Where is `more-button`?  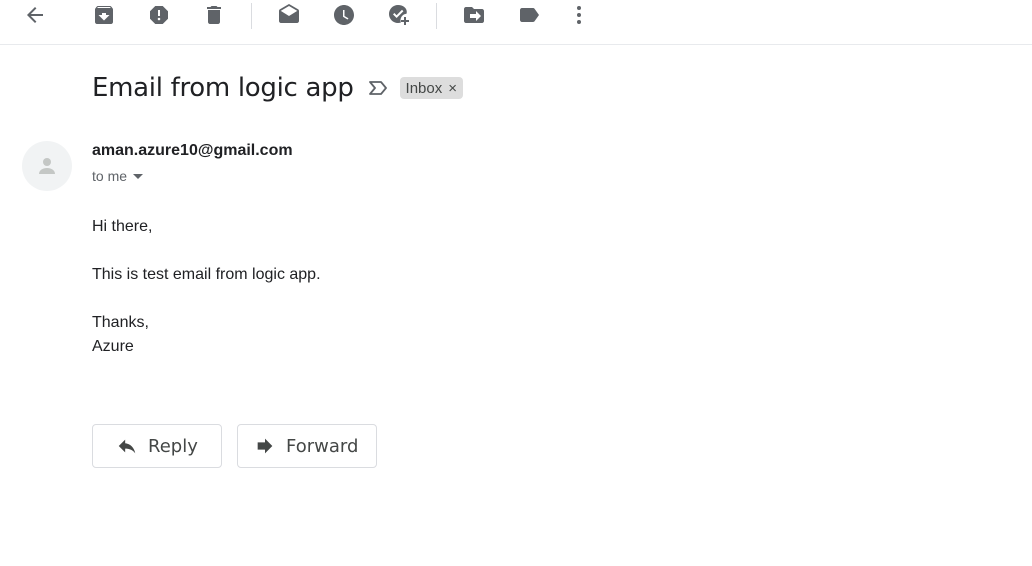 more-button is located at coordinates (579, 15).